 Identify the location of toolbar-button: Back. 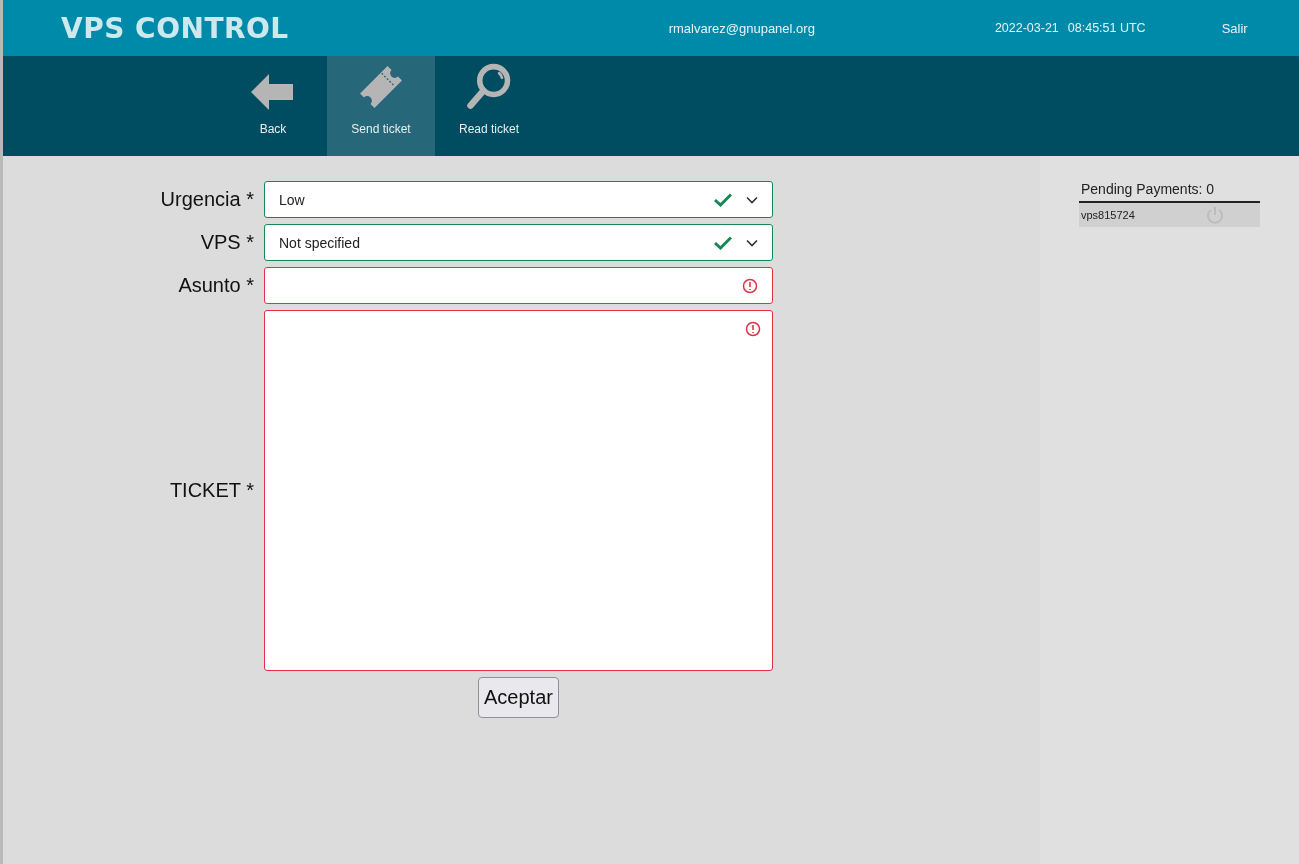
(273, 106).